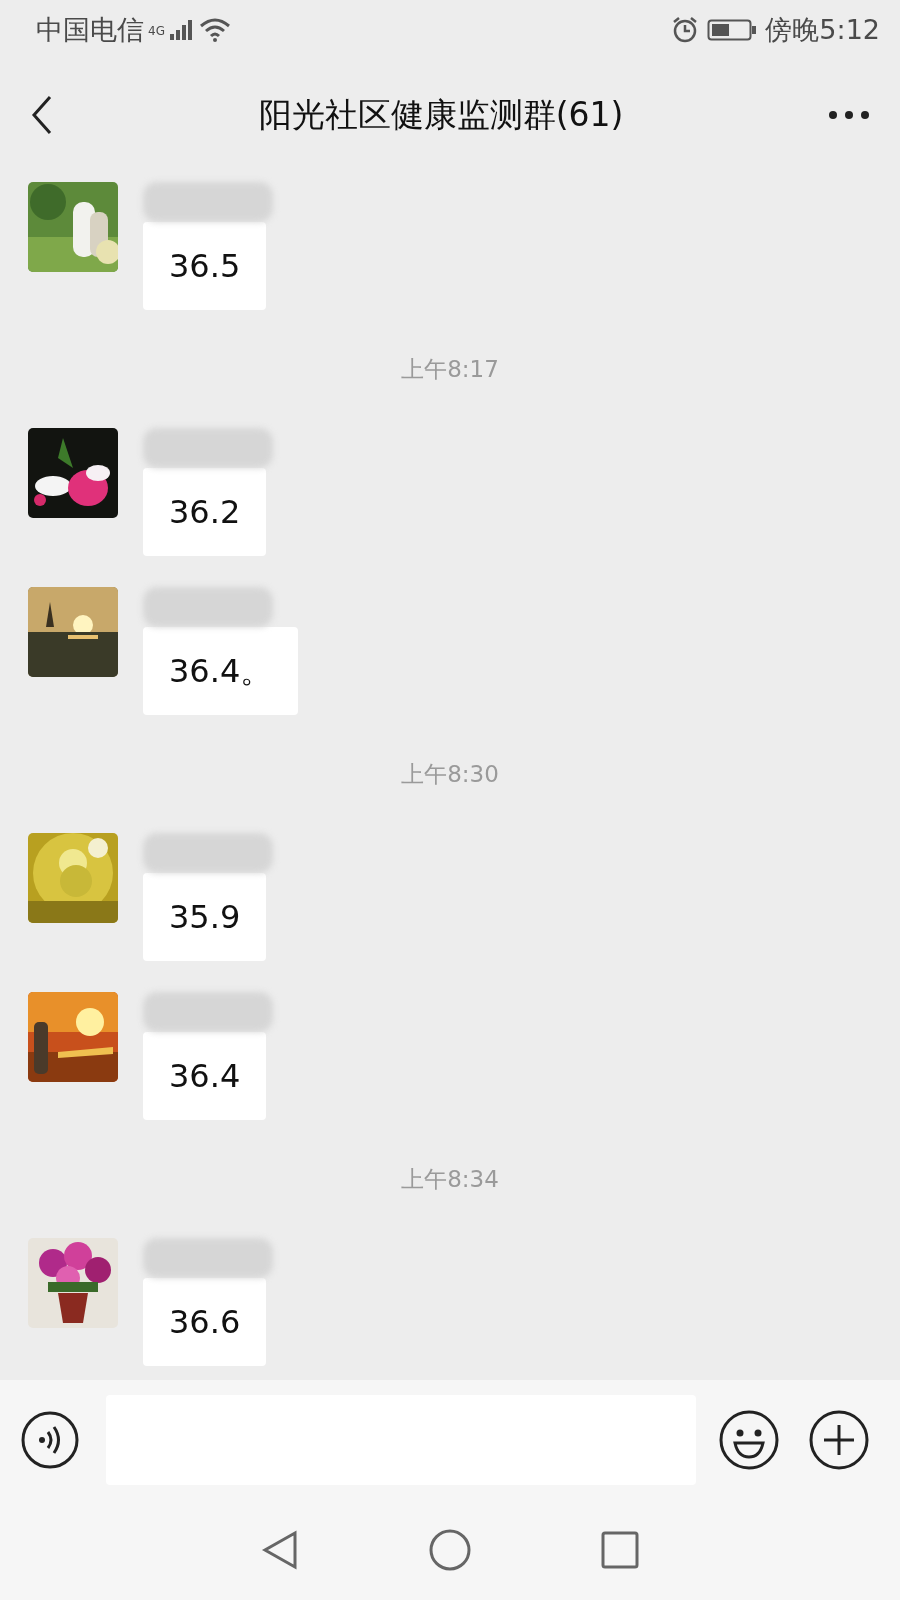  I want to click on home-icon, so click(450, 1550).